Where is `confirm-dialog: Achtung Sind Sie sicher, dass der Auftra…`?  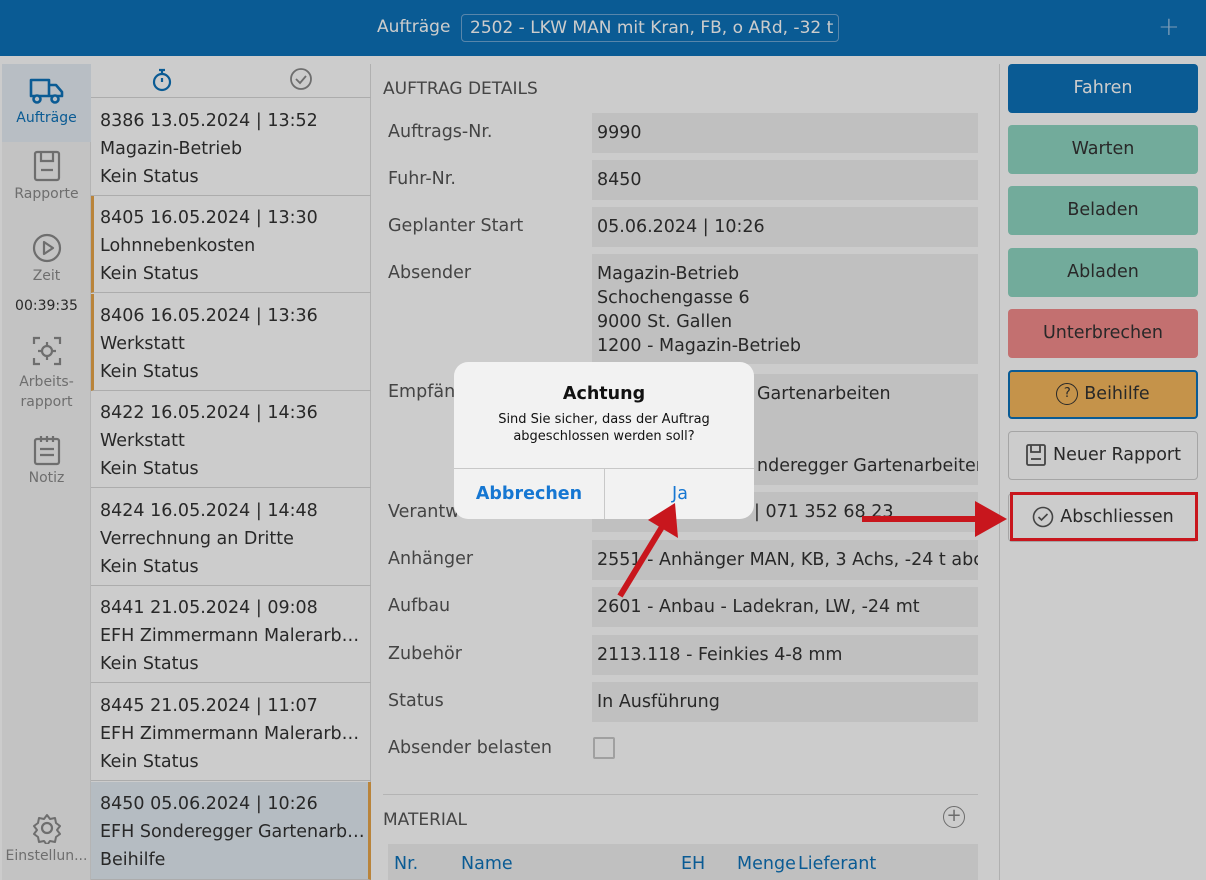
confirm-dialog: Achtung Sind Sie sicher, dass der Auftra… is located at coordinates (604, 440).